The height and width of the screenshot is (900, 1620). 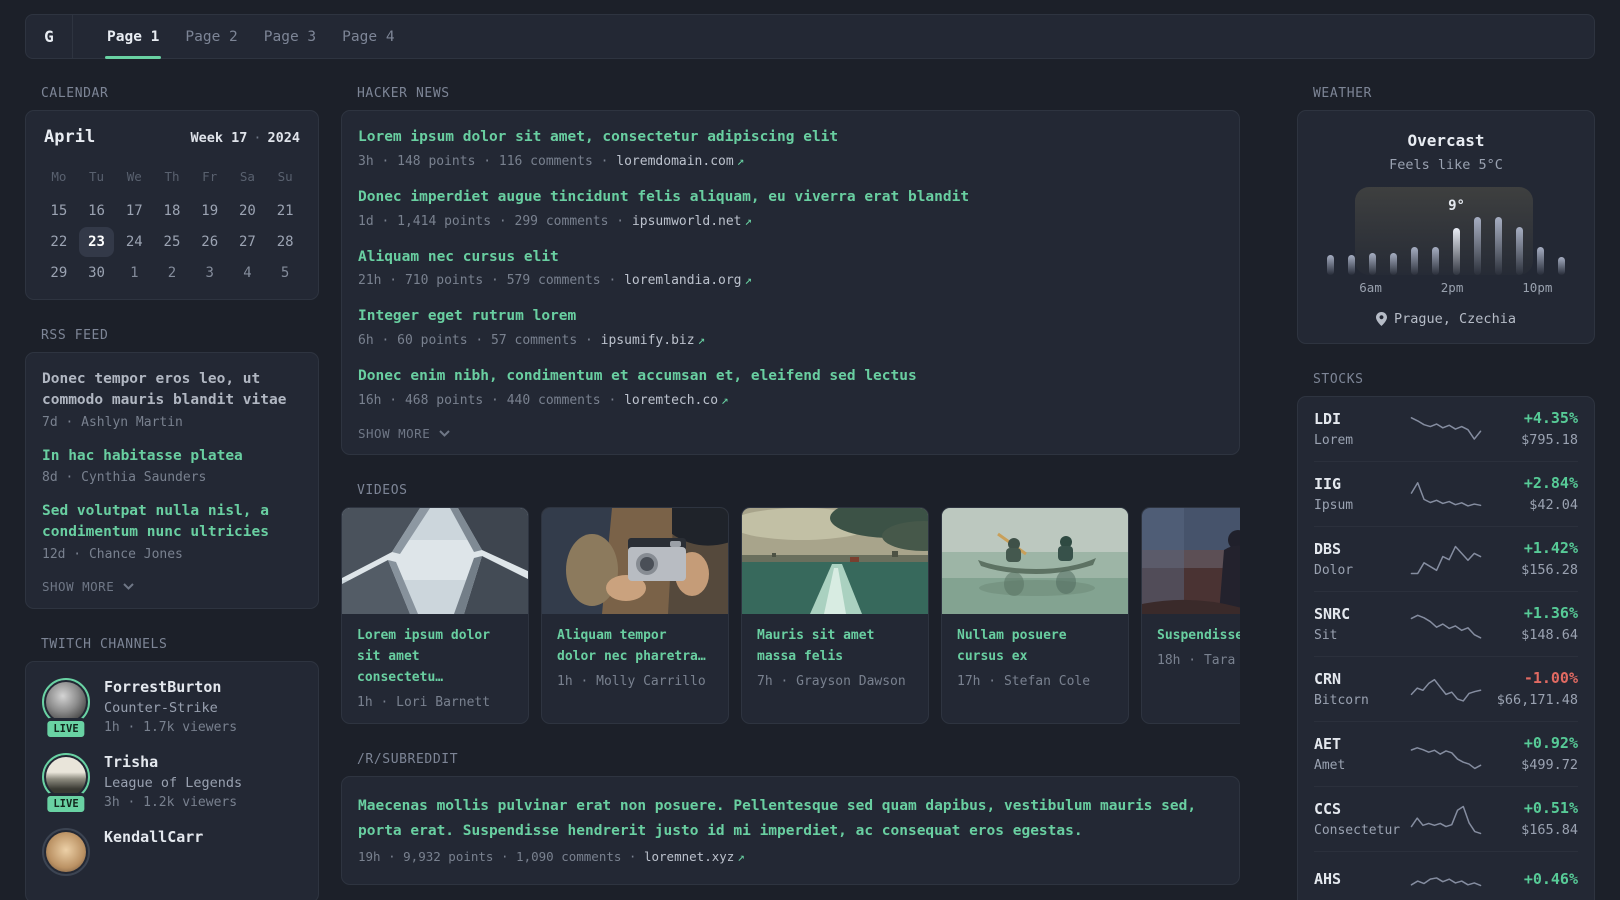 I want to click on channel-name: ForrestBurton, so click(x=170, y=687).